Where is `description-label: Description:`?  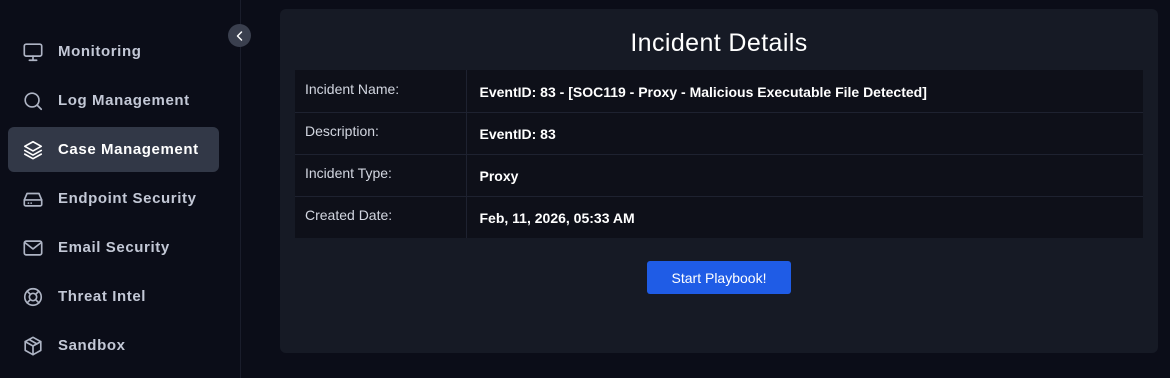 description-label: Description: is located at coordinates (381, 133).